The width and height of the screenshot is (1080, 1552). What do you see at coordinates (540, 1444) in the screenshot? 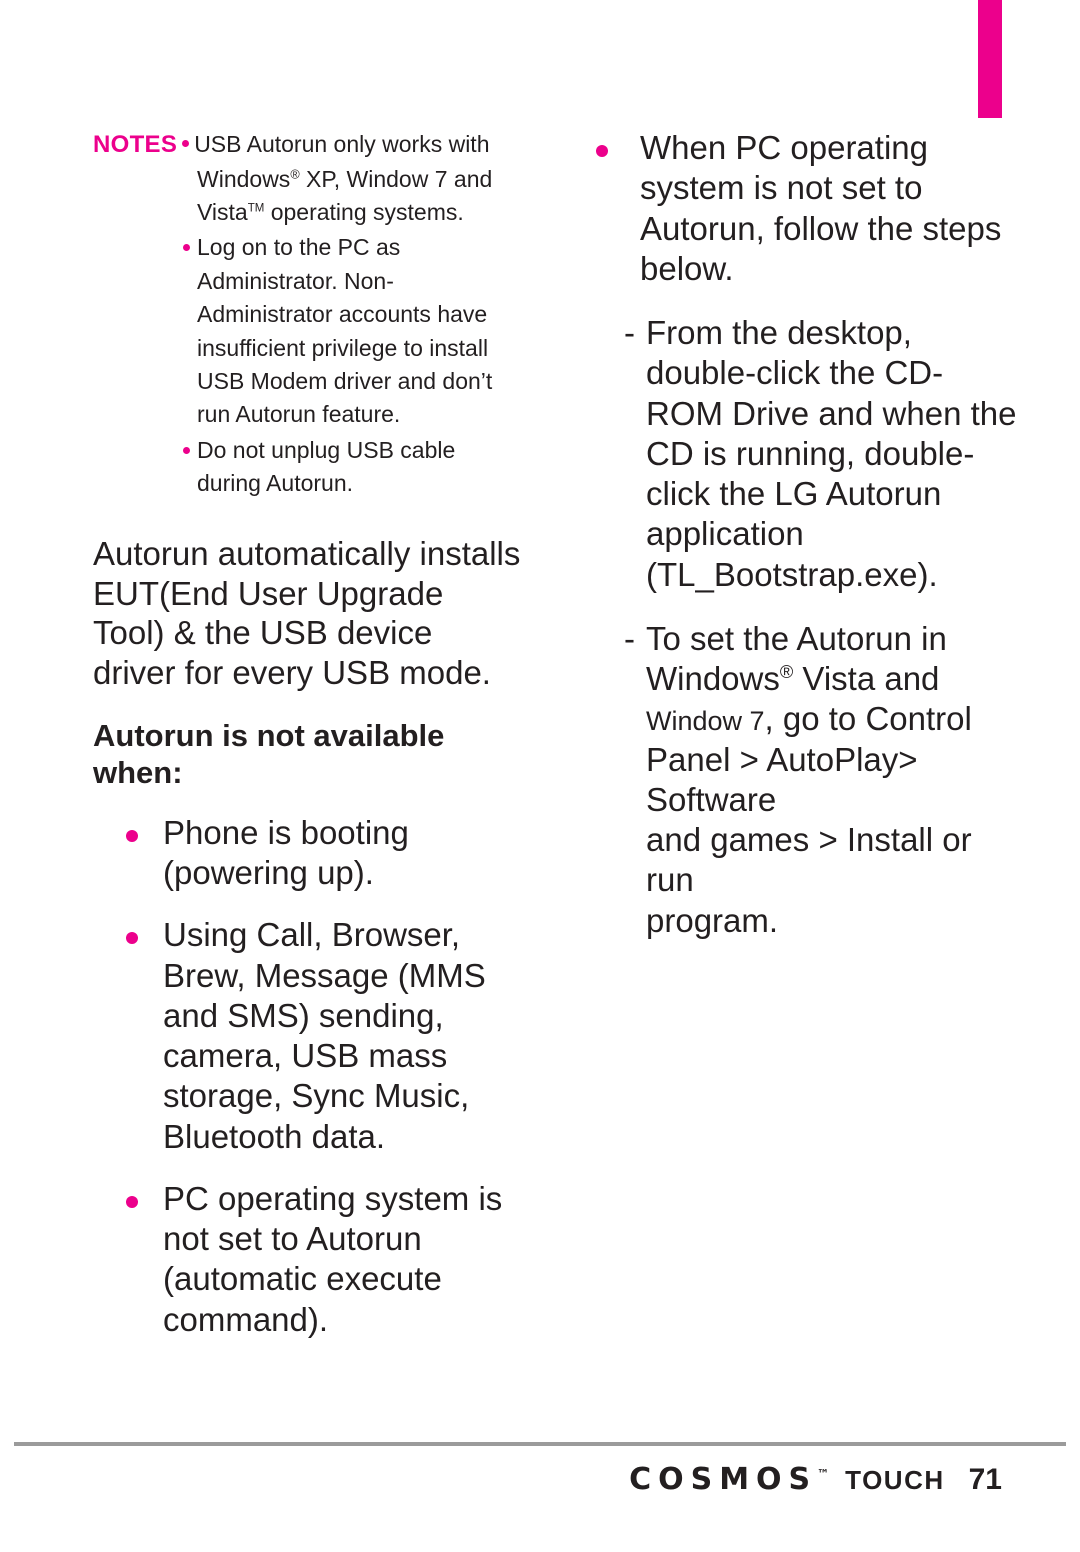
I see `footer-divider` at bounding box center [540, 1444].